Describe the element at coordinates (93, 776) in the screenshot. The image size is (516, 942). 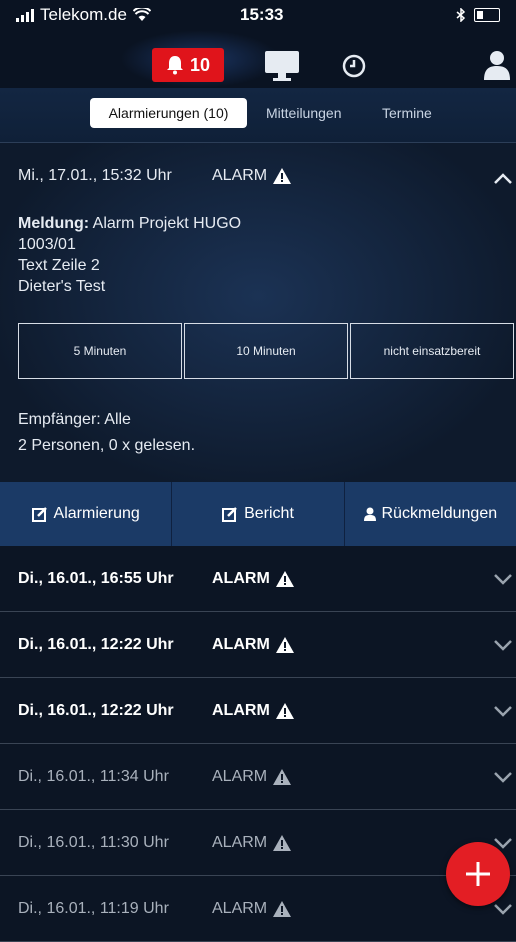
I see `list-item-date: Di., 16.01., 11:34 Uhr` at that location.